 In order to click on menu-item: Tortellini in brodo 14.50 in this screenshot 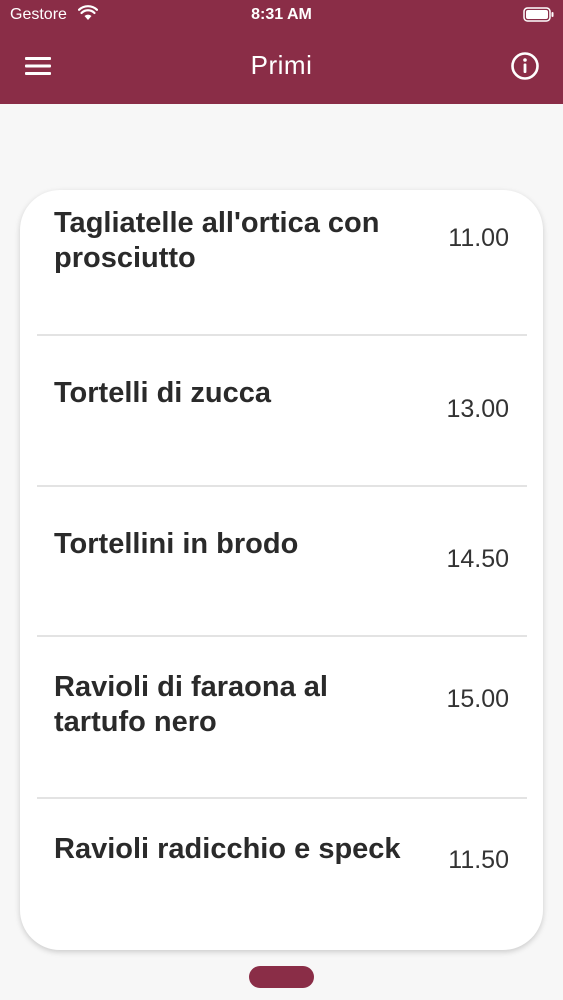, I will do `click(281, 561)`.